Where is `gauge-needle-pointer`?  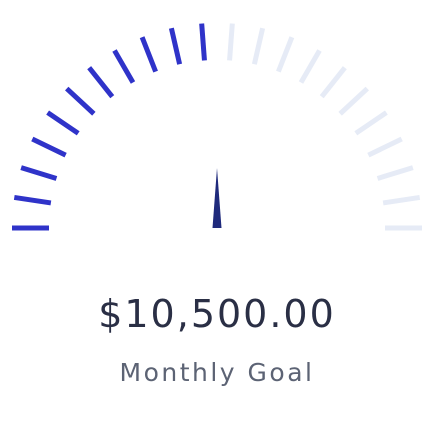 gauge-needle-pointer is located at coordinates (217, 198).